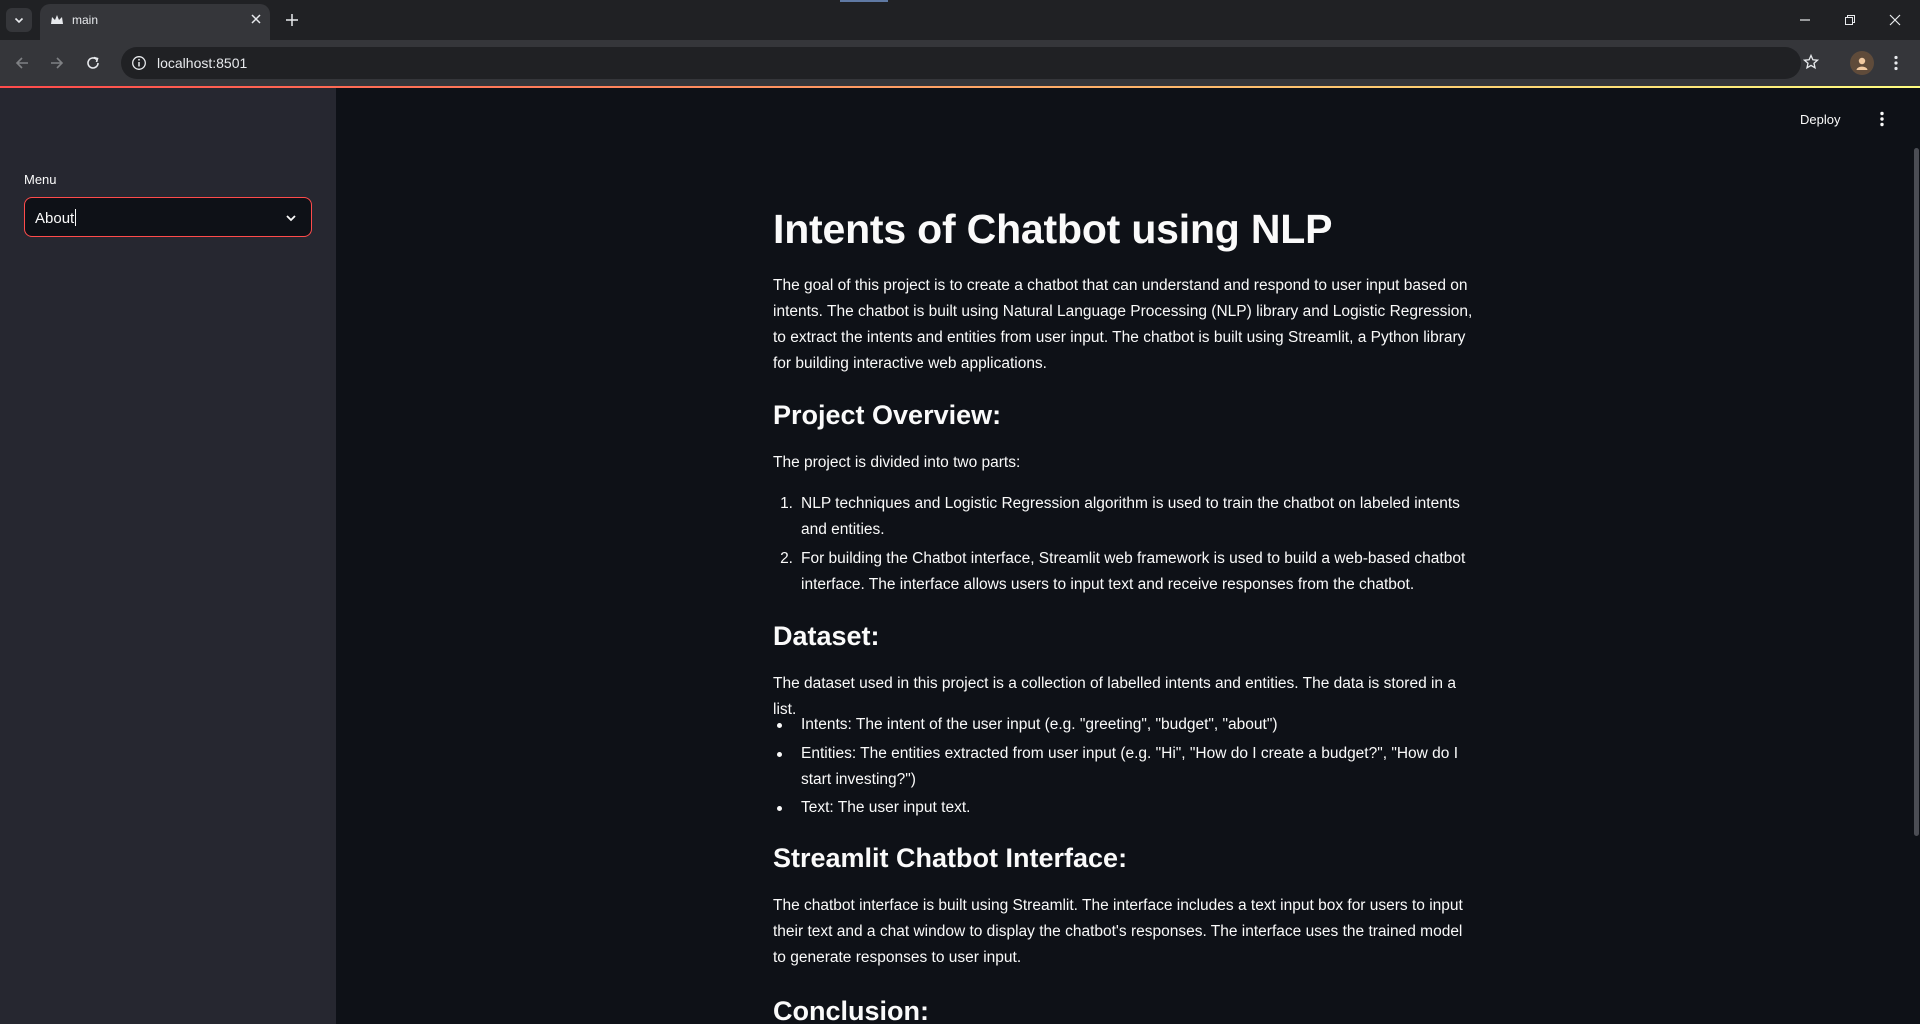  What do you see at coordinates (1125, 808) in the screenshot?
I see `list-item: Text: The user input text.` at bounding box center [1125, 808].